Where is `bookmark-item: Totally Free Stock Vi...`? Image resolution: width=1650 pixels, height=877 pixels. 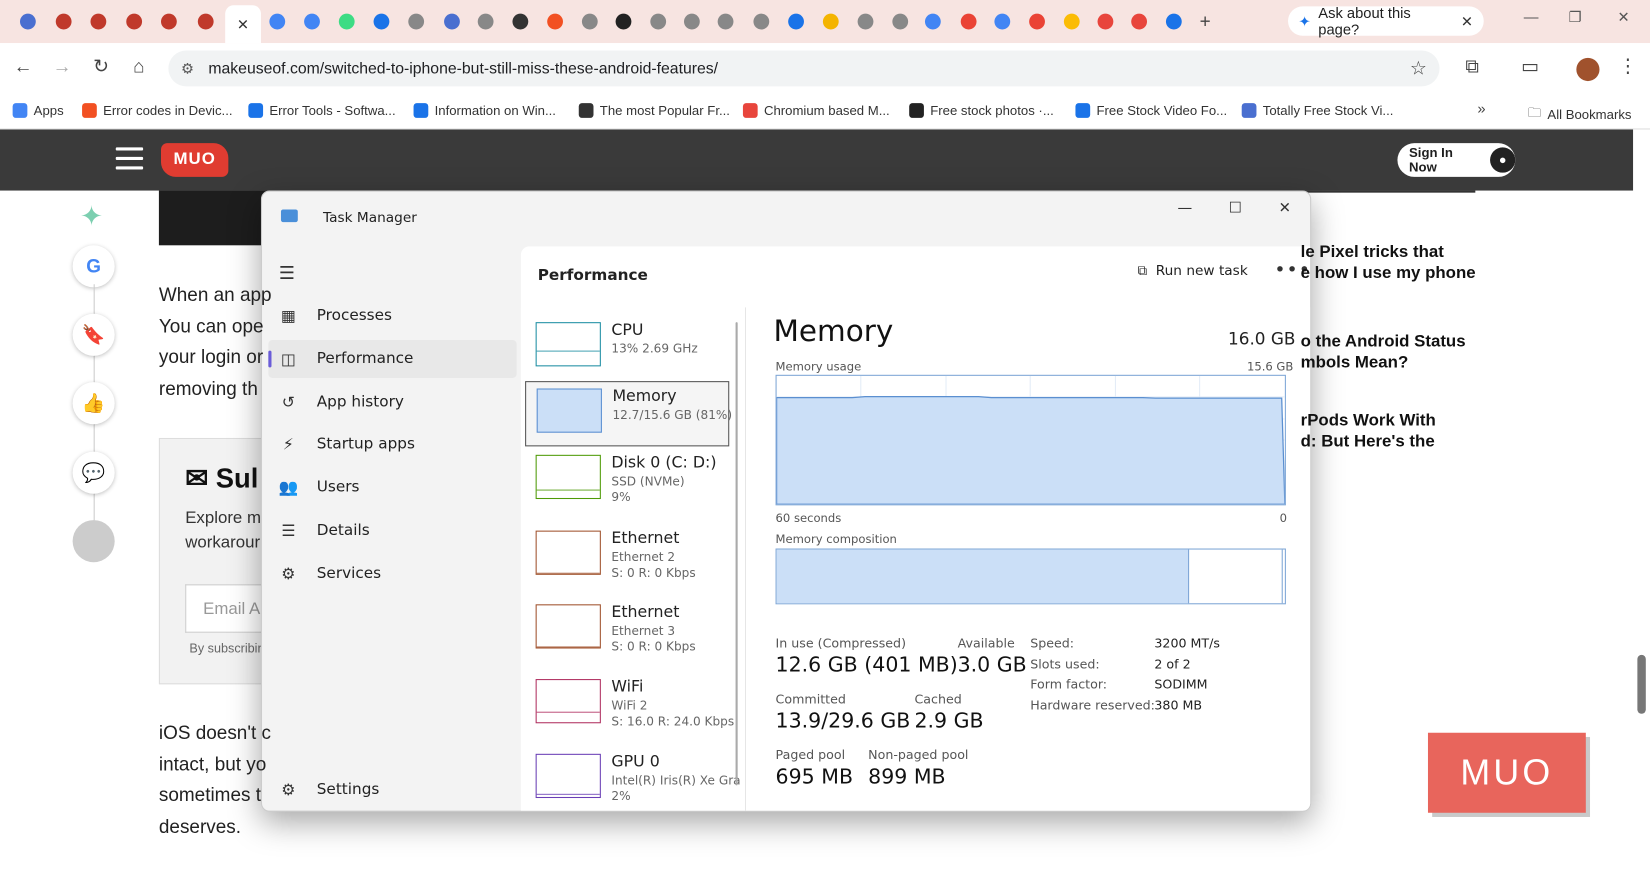 bookmark-item: Totally Free Stock Vi... is located at coordinates (1317, 110).